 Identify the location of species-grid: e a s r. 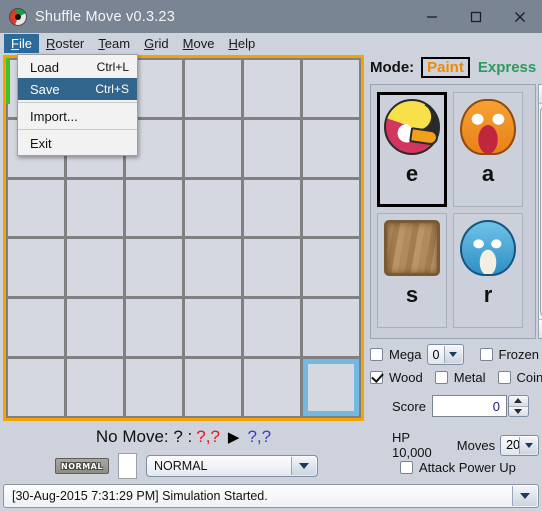
(453, 210).